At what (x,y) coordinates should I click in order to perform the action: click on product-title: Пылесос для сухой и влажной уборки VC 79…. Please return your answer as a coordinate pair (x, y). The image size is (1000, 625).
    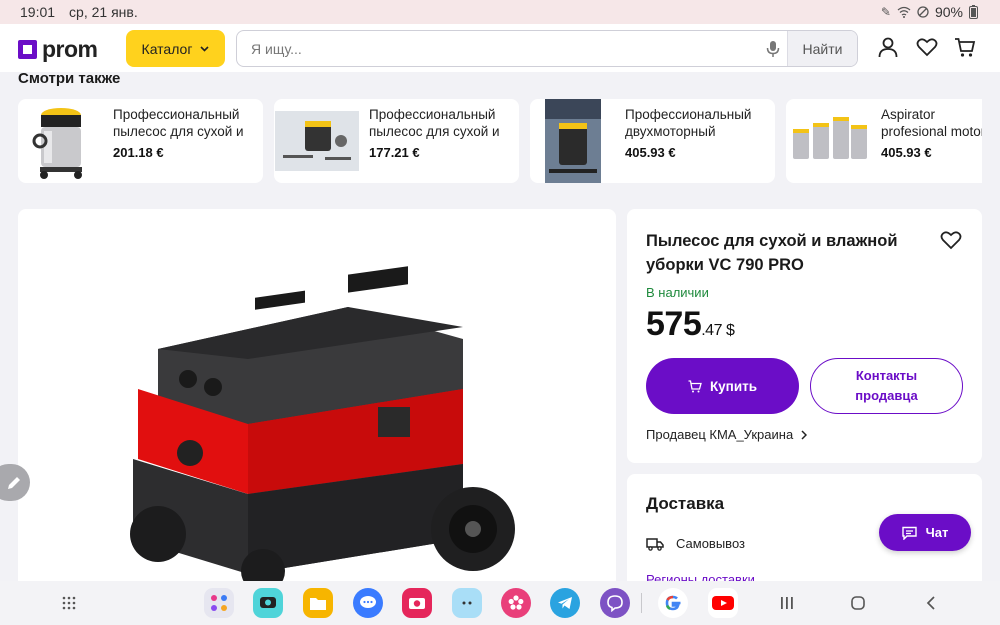
    Looking at the image, I should click on (772, 253).